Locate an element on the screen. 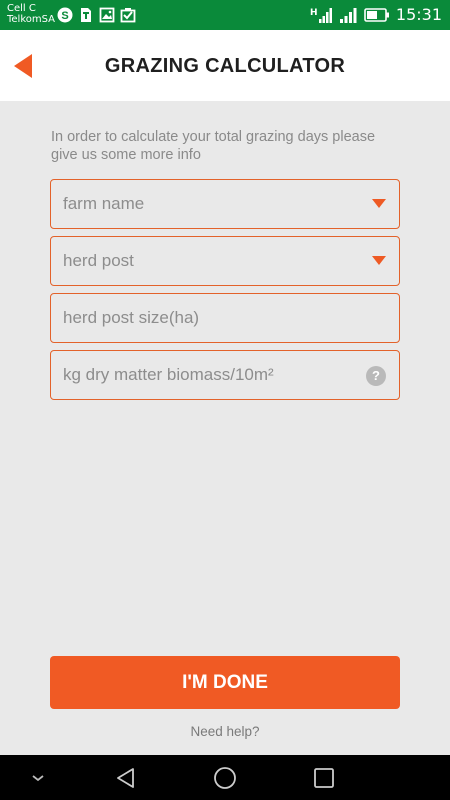  biomass-placeholder: kg dry matter biomass/10m² is located at coordinates (168, 374).